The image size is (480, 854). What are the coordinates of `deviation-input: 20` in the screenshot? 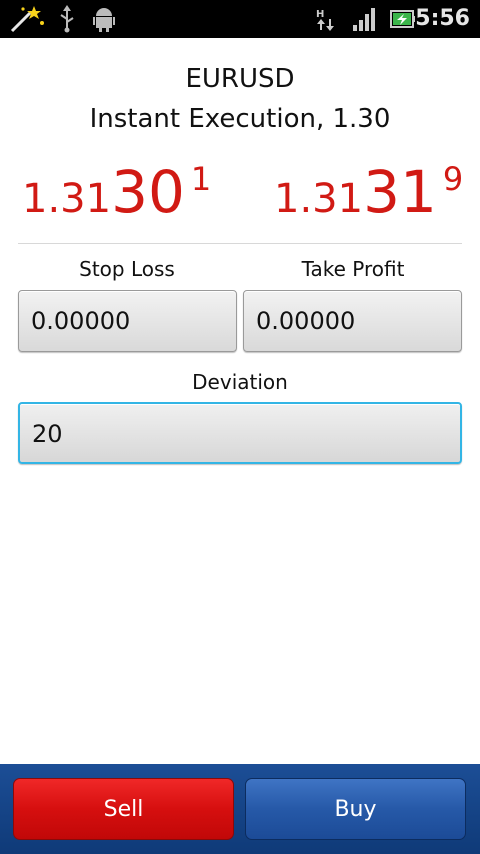 It's located at (240, 433).